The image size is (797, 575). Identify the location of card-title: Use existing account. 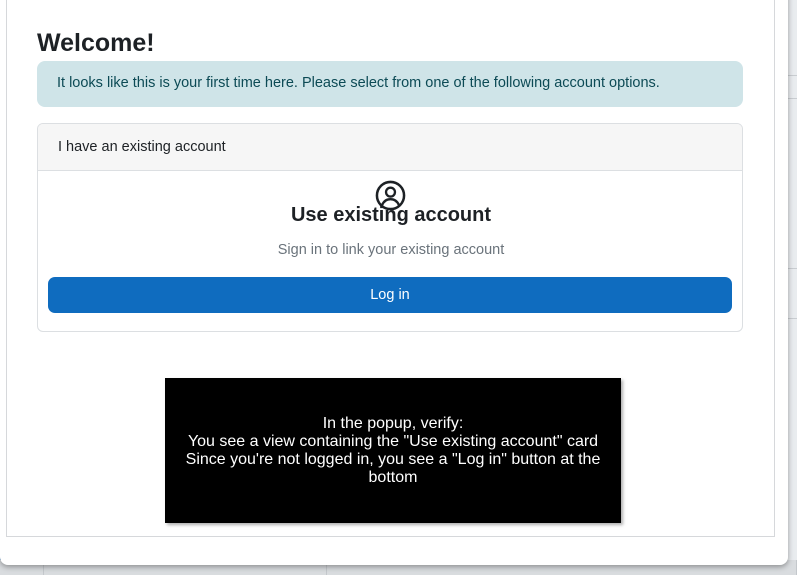
(391, 215).